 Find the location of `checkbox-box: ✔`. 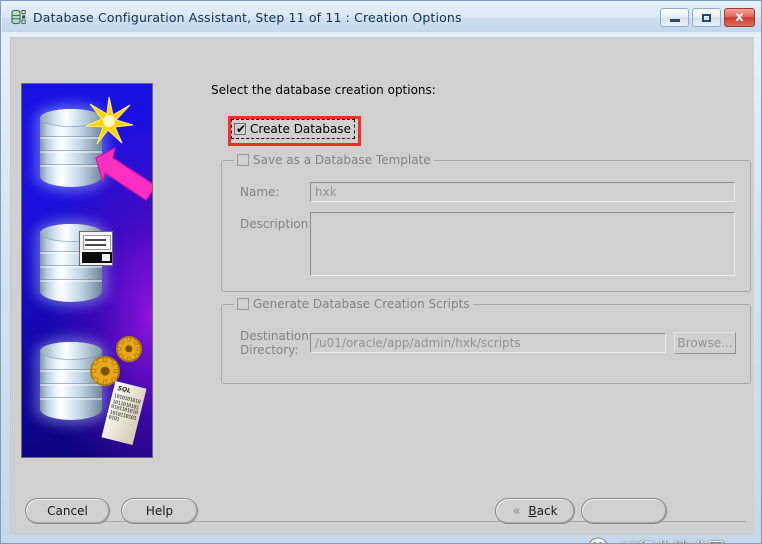

checkbox-box: ✔ is located at coordinates (240, 129).